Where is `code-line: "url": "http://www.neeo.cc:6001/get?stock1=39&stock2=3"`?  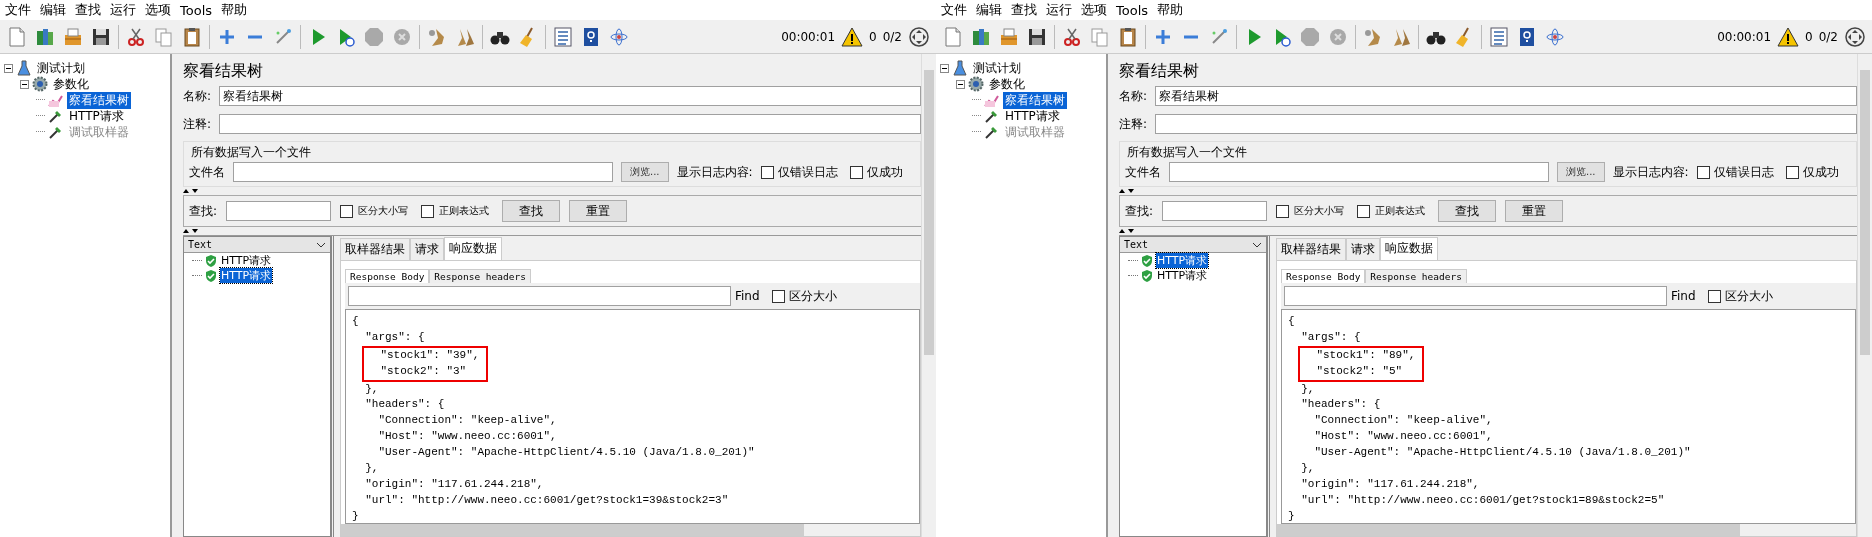
code-line: "url": "http://www.neeo.cc:6001/get?stock1=39&stock2=3" is located at coordinates (547, 500).